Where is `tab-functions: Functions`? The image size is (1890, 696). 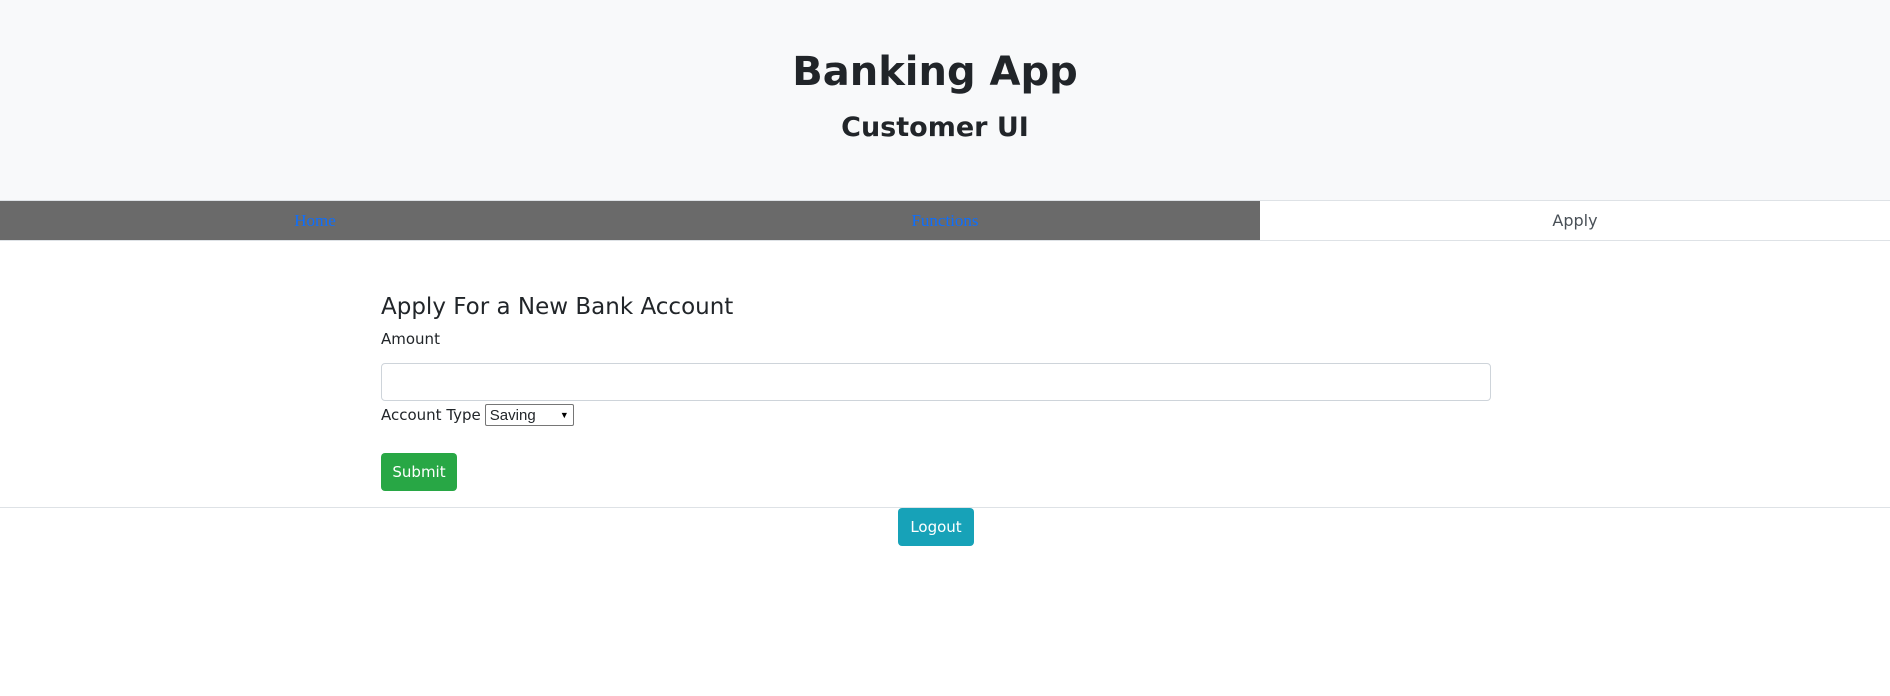 tab-functions: Functions is located at coordinates (945, 220).